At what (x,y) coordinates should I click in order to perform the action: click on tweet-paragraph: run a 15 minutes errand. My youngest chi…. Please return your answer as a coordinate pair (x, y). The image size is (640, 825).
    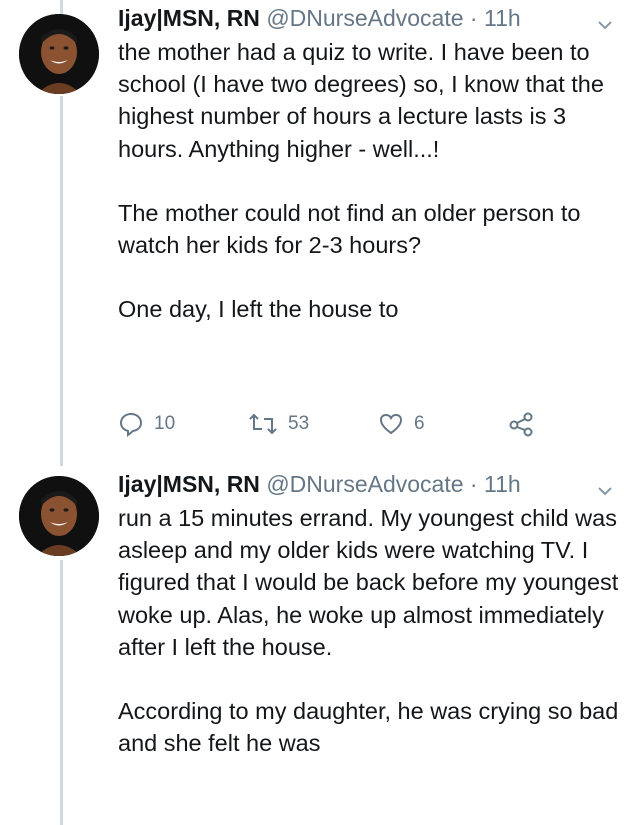
    Looking at the image, I should click on (368, 582).